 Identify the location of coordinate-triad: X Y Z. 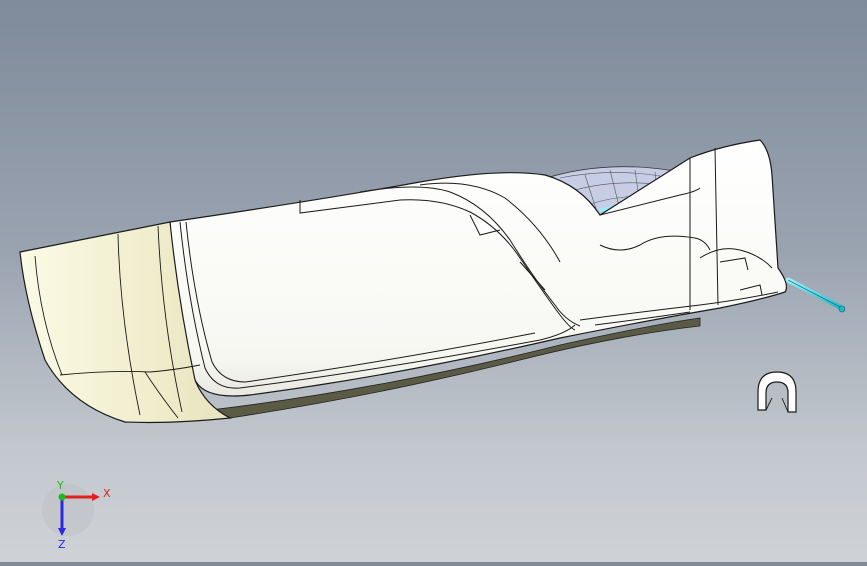
(76, 515).